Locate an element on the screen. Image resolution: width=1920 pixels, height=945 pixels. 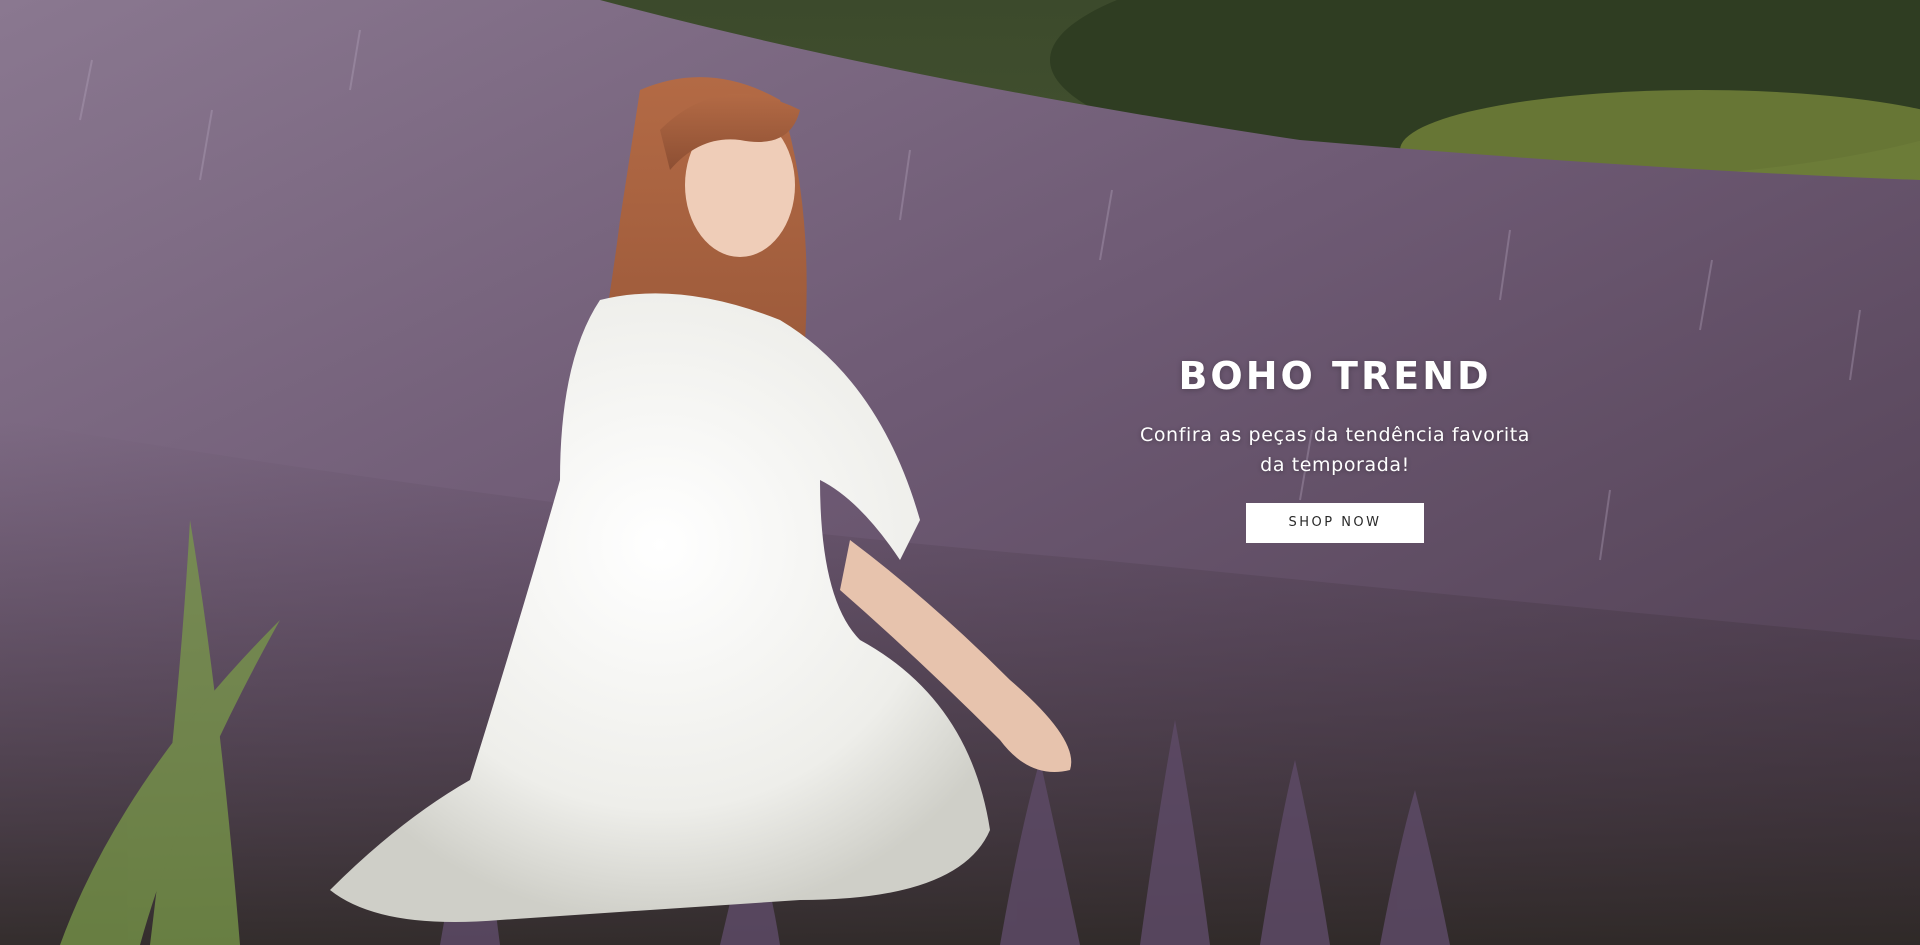
shop-now-button: SHOP NOW is located at coordinates (1335, 523).